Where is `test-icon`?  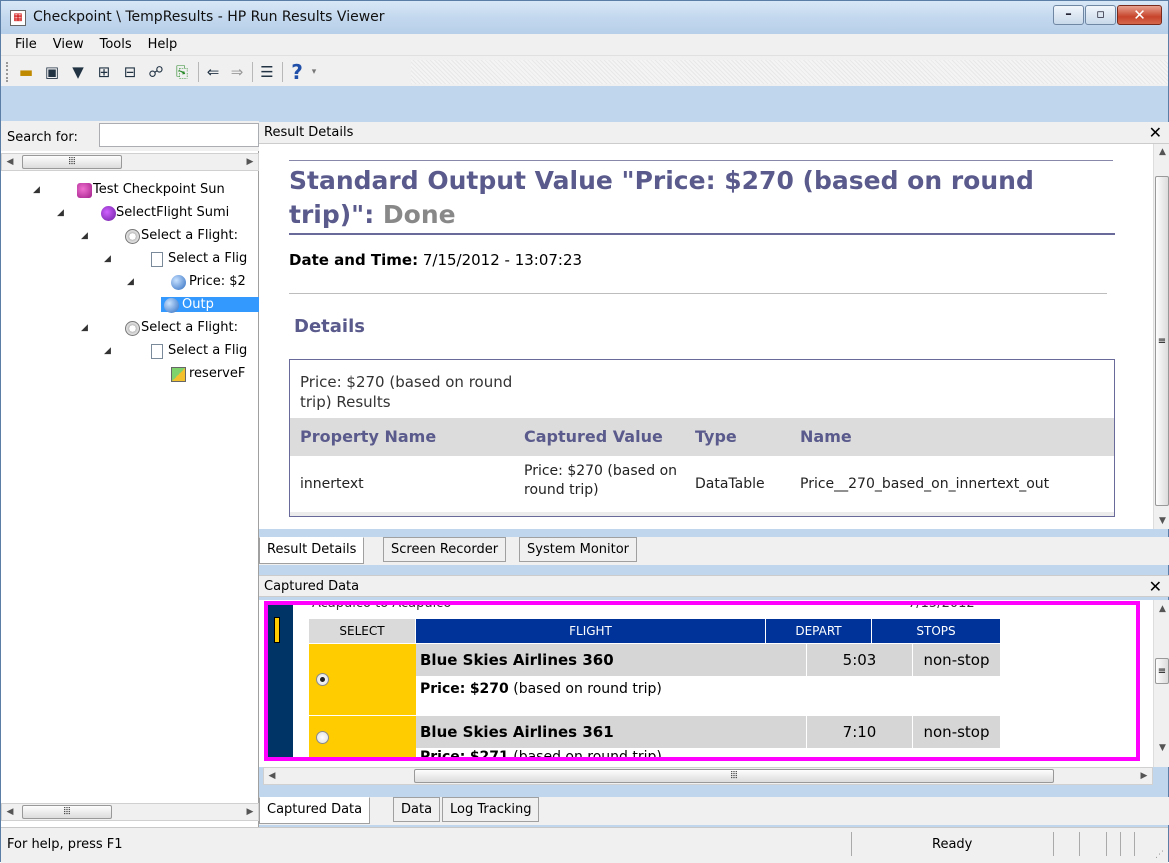
test-icon is located at coordinates (84, 190).